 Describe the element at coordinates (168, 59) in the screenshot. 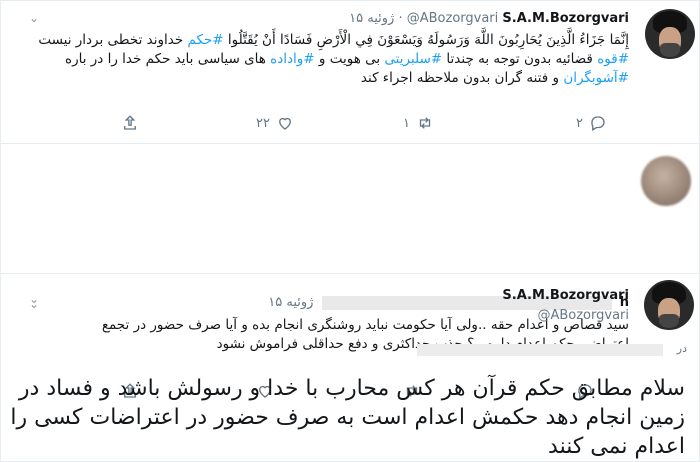

I see `text-segment: های سیاسی باید حکم خدا را در باره` at that location.